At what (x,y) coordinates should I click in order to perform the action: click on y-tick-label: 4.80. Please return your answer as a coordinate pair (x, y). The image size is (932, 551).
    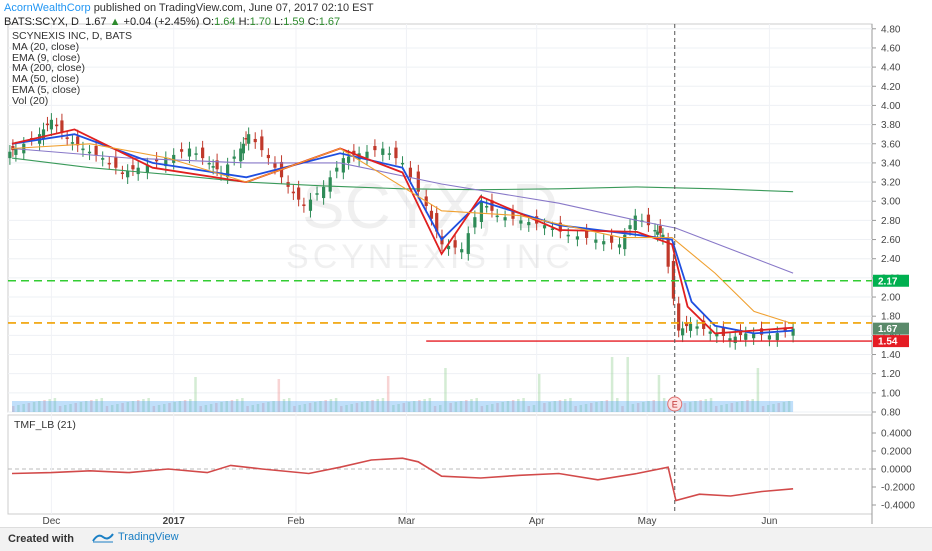
    Looking at the image, I should click on (891, 29).